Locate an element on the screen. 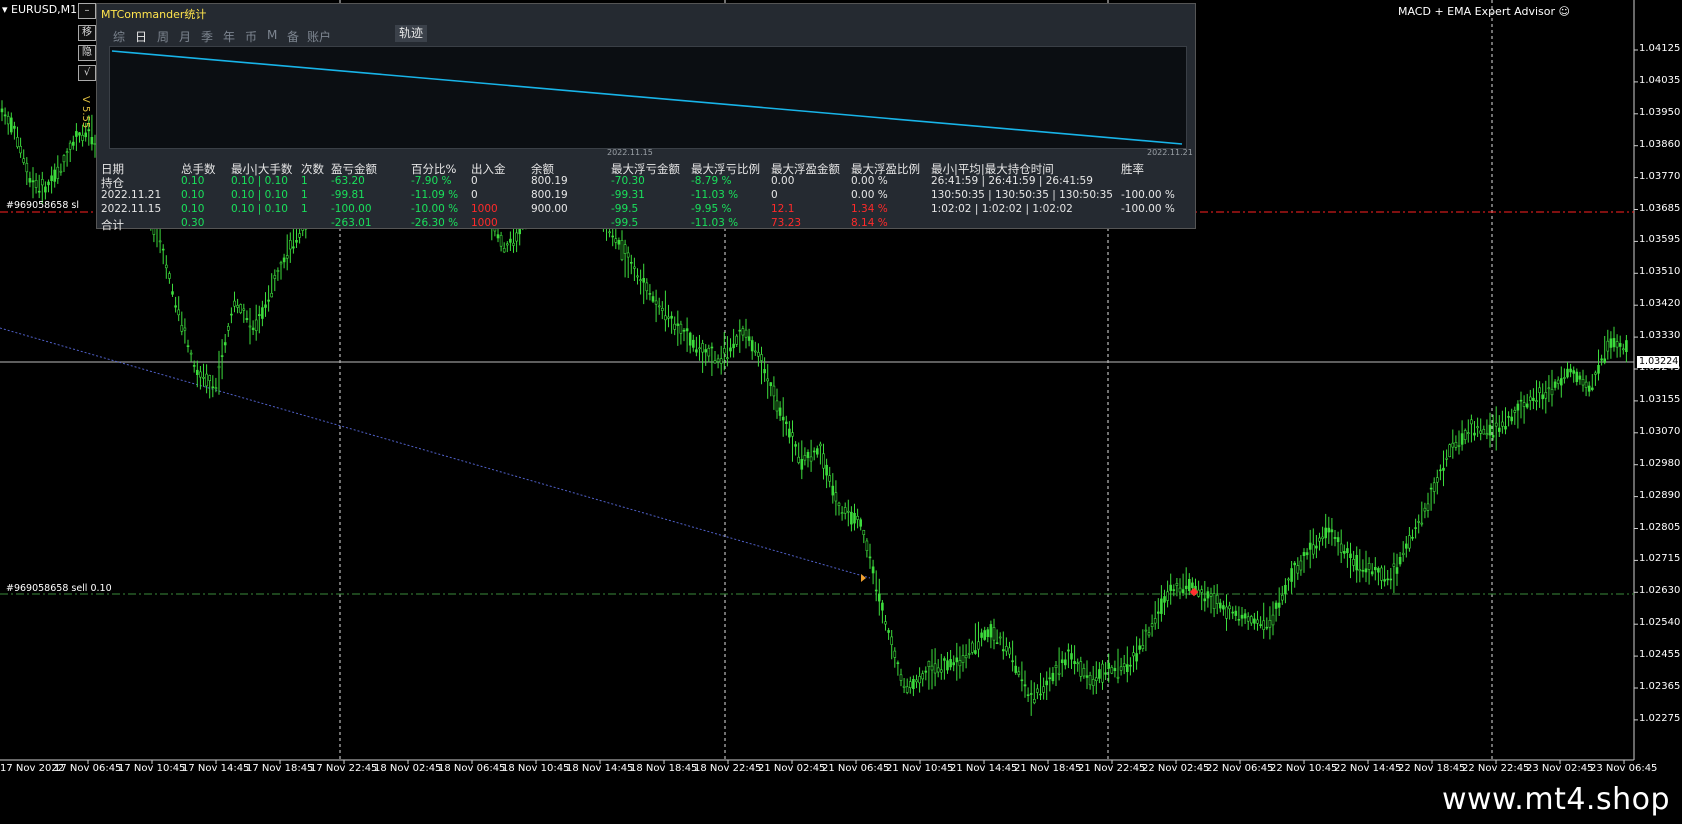 This screenshot has width=1682, height=824. x-tick-label: 21 Nov 02:45 is located at coordinates (792, 768).